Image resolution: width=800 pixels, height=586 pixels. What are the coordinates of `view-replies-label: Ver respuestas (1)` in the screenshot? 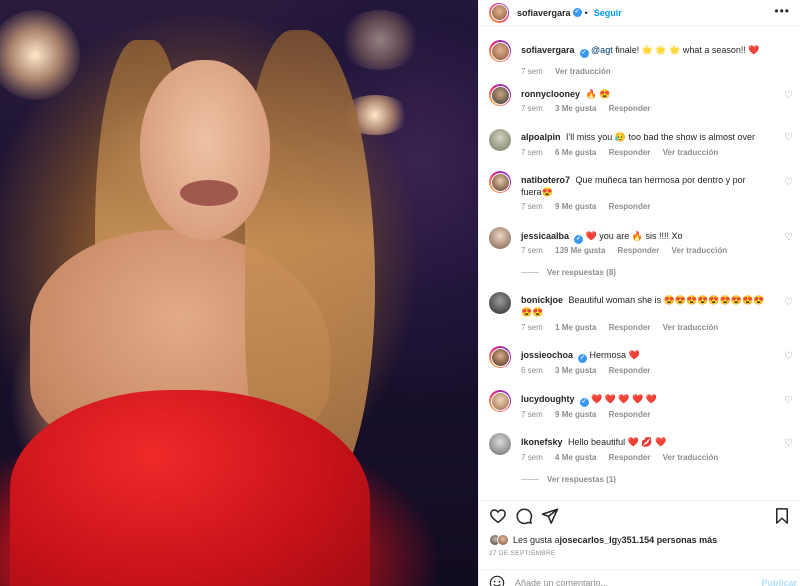 It's located at (581, 479).